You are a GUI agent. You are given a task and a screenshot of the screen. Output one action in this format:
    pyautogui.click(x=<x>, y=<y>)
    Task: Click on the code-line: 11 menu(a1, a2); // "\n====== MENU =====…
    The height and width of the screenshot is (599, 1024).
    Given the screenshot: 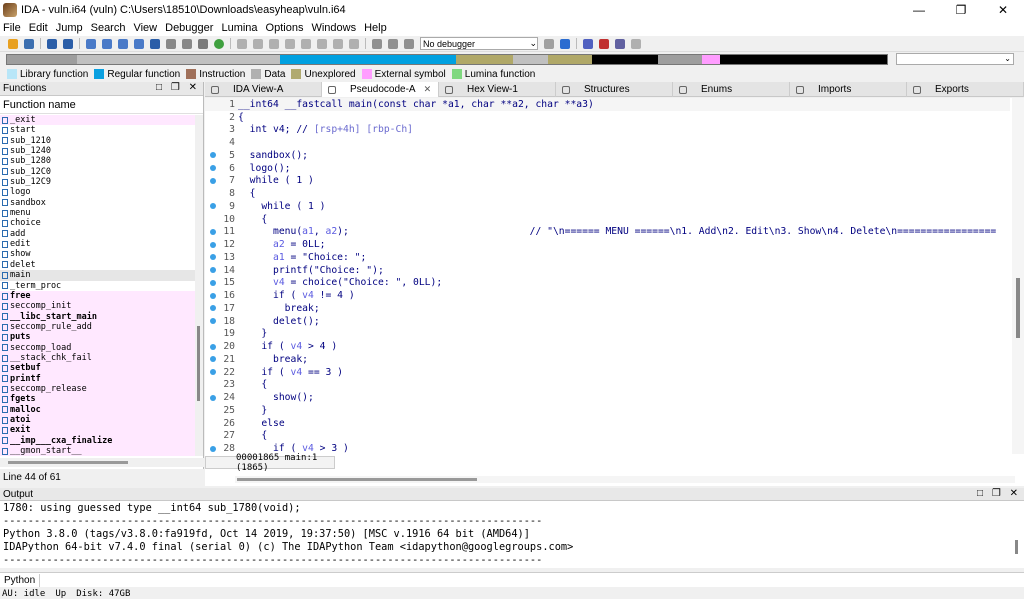 What is the action you would take?
    pyautogui.click(x=607, y=232)
    